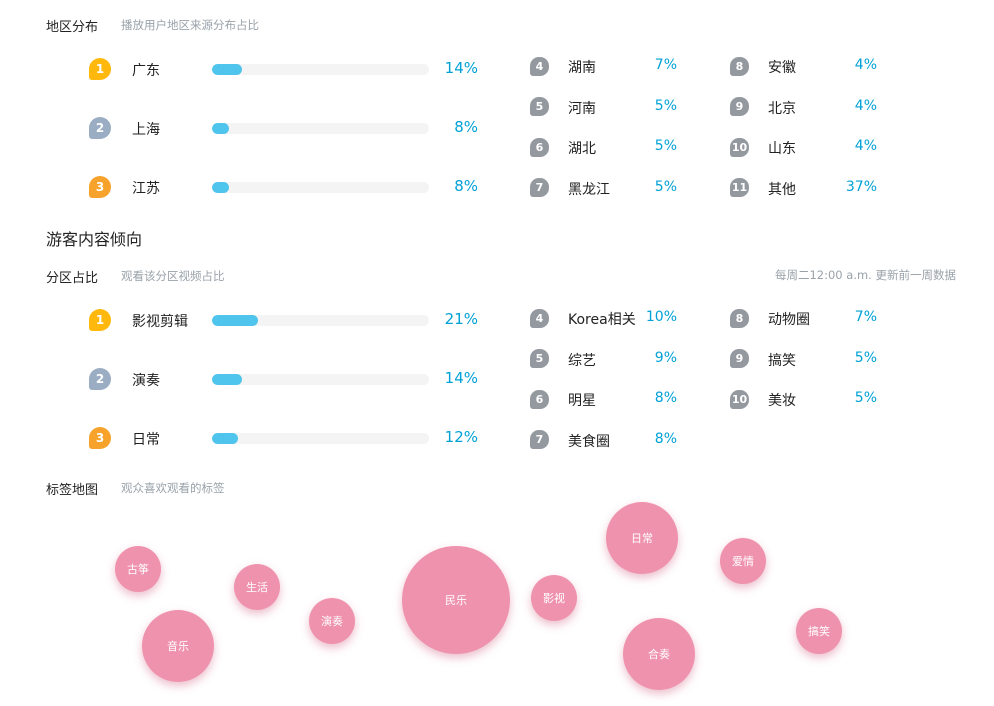 This screenshot has width=994, height=706. I want to click on tag-bubble: 音乐, so click(178, 646).